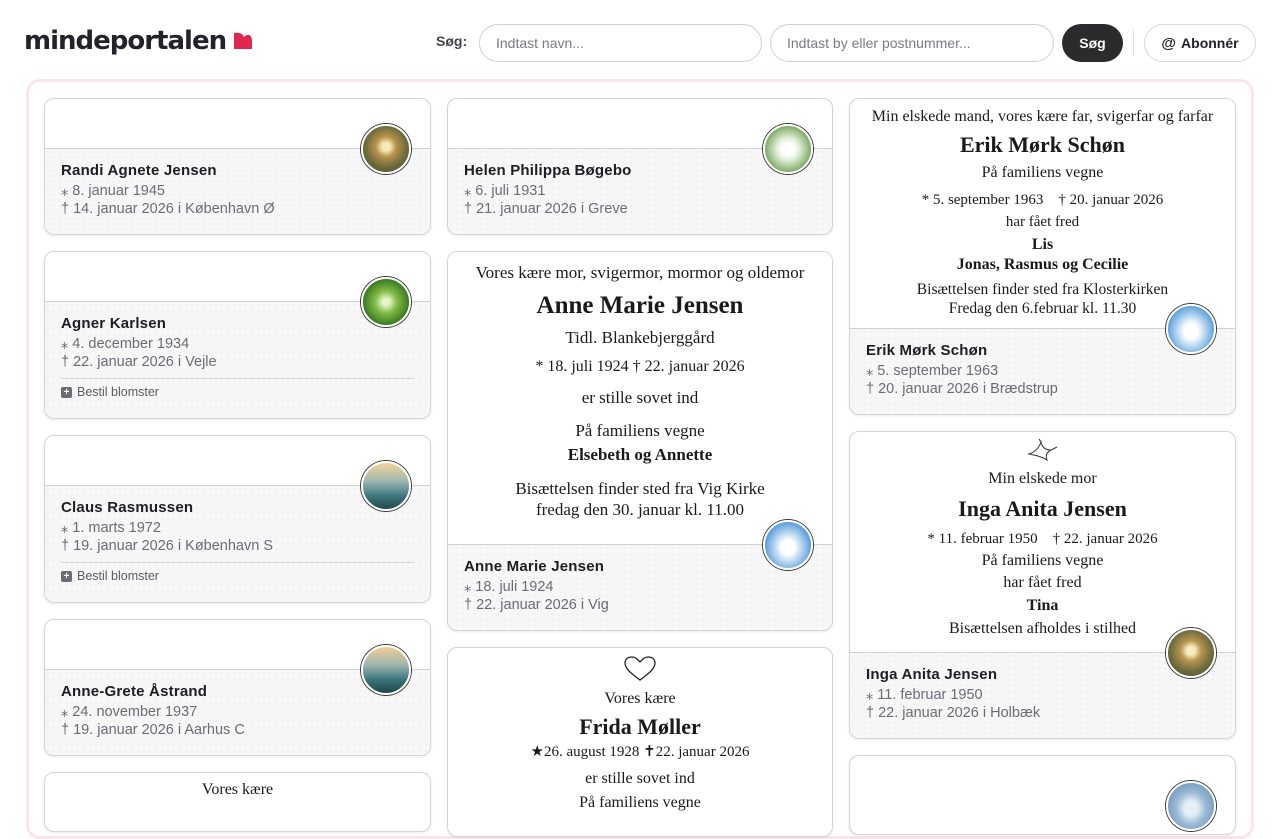 The height and width of the screenshot is (839, 1280). What do you see at coordinates (114, 323) in the screenshot?
I see `deceased-name: Agner Karlsen` at bounding box center [114, 323].